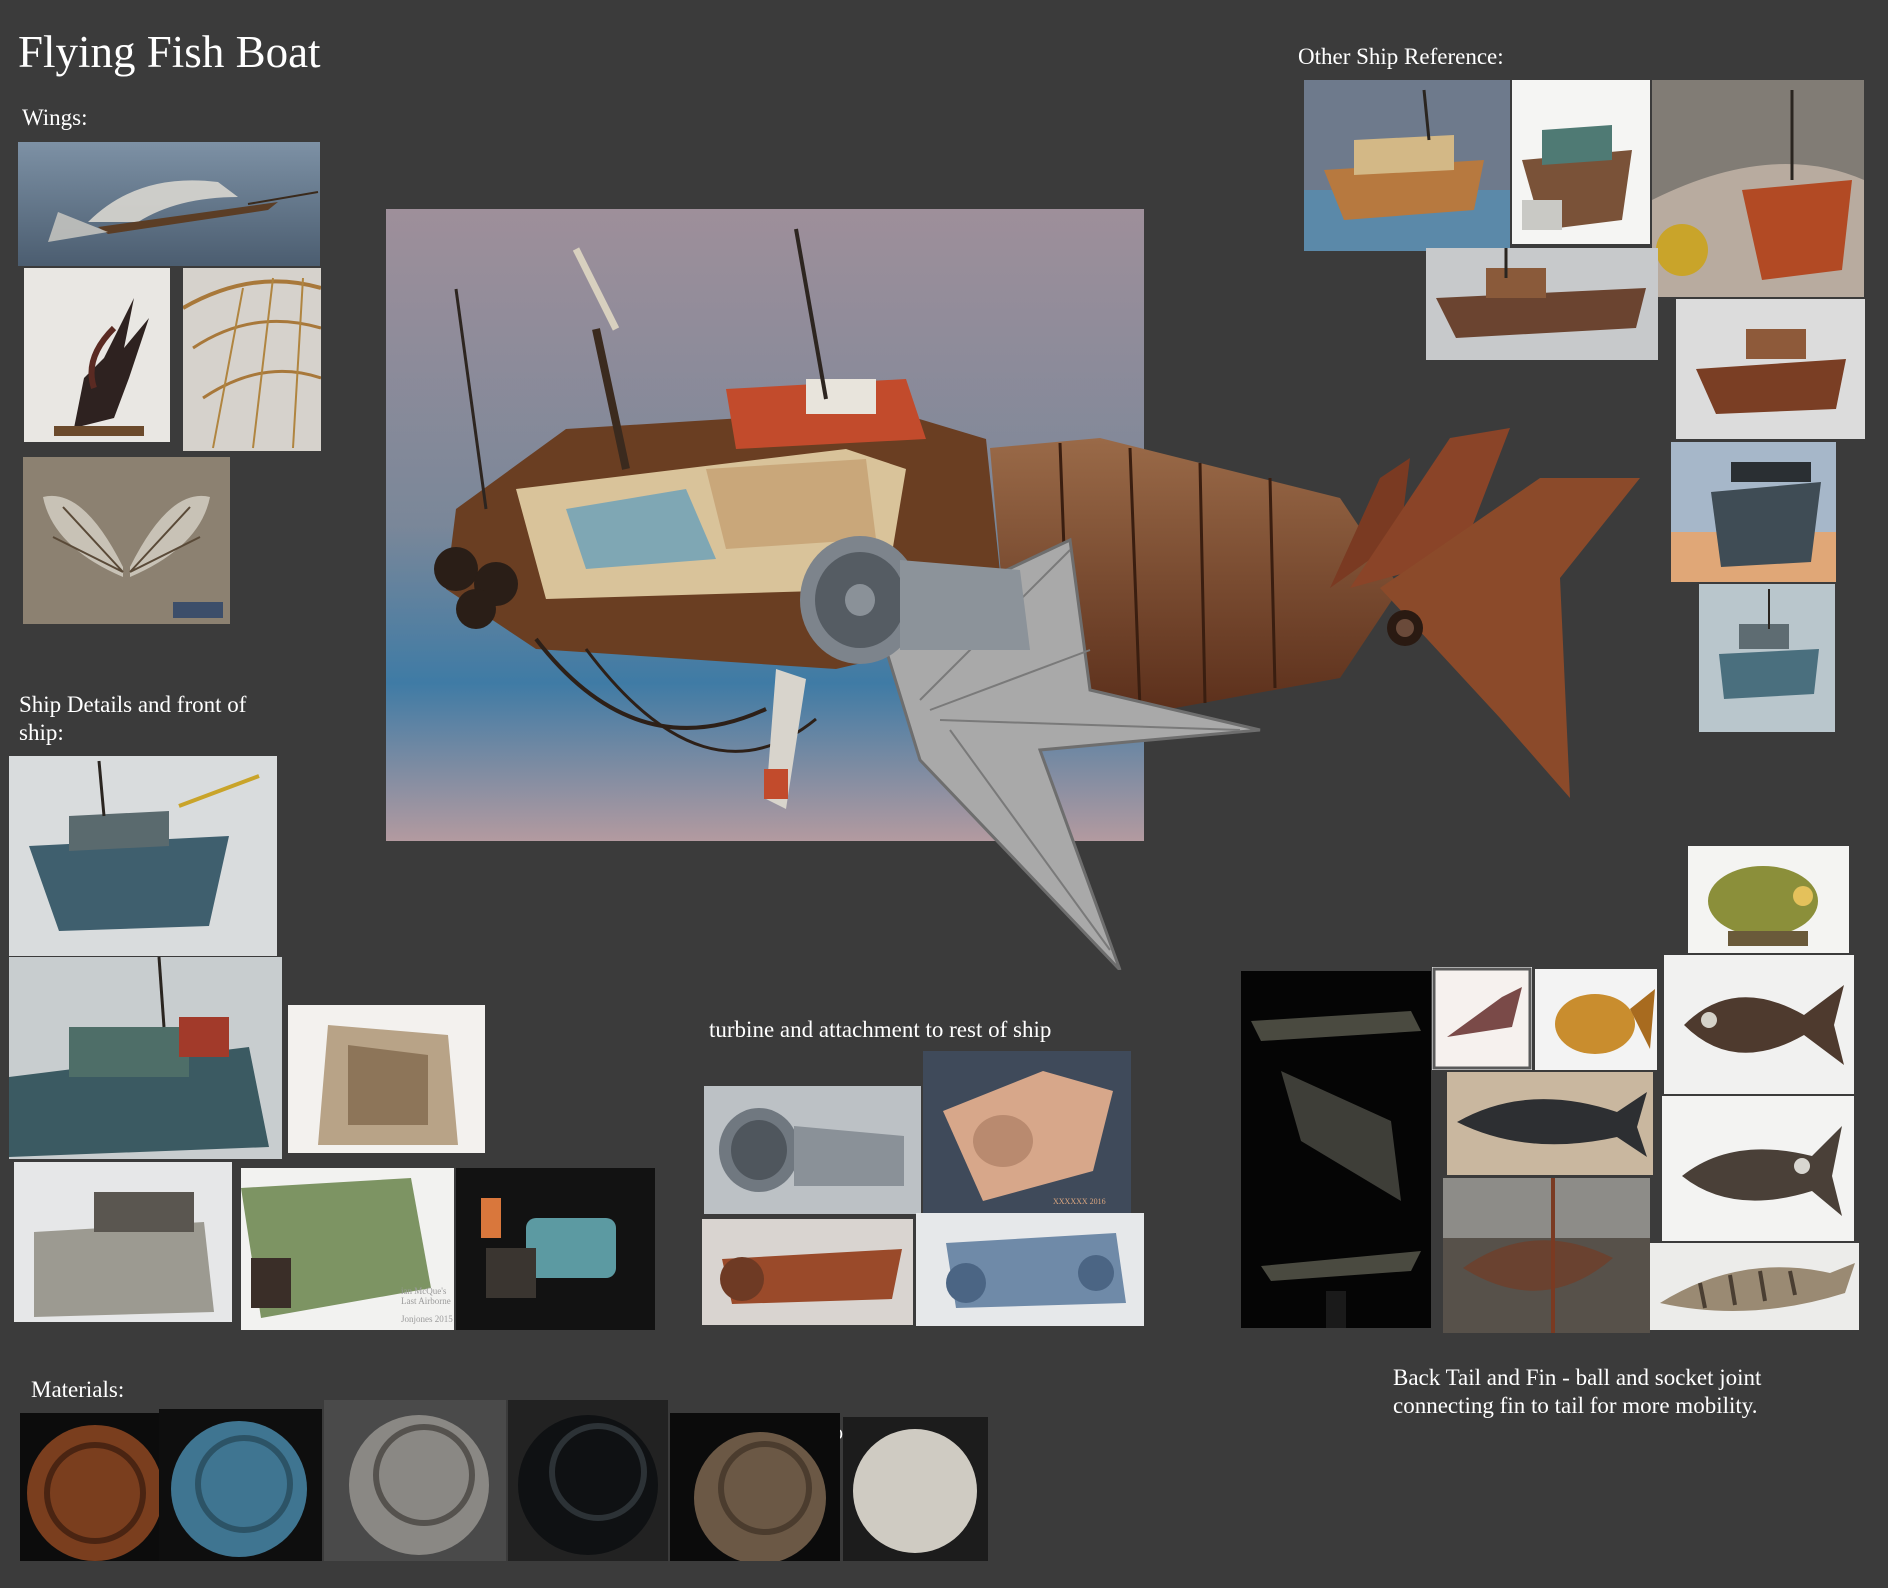 Image resolution: width=1888 pixels, height=1588 pixels. Describe the element at coordinates (1546, 1255) in the screenshot. I see `tail-ref-angler` at that location.